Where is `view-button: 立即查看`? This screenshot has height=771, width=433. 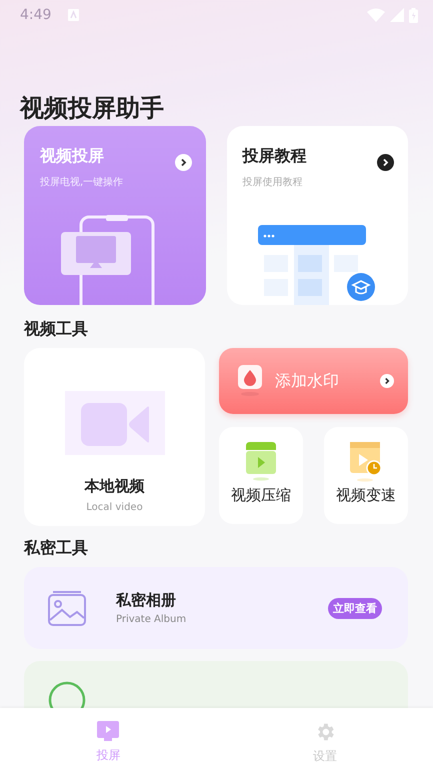
view-button: 立即查看 is located at coordinates (355, 608).